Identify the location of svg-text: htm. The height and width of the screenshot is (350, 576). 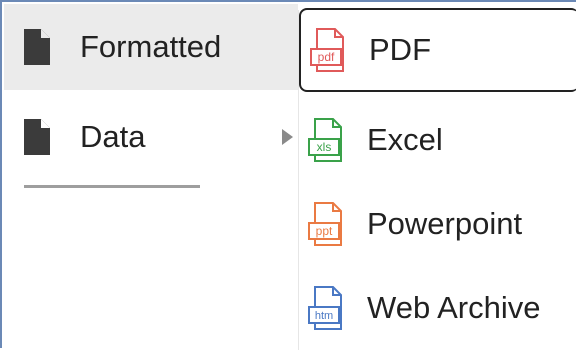
(324, 316).